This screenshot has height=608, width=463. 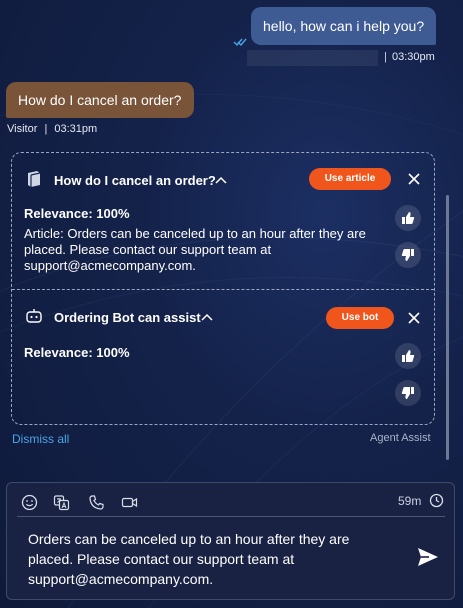 I want to click on agent-assist-label: Agent Assist, so click(x=400, y=438).